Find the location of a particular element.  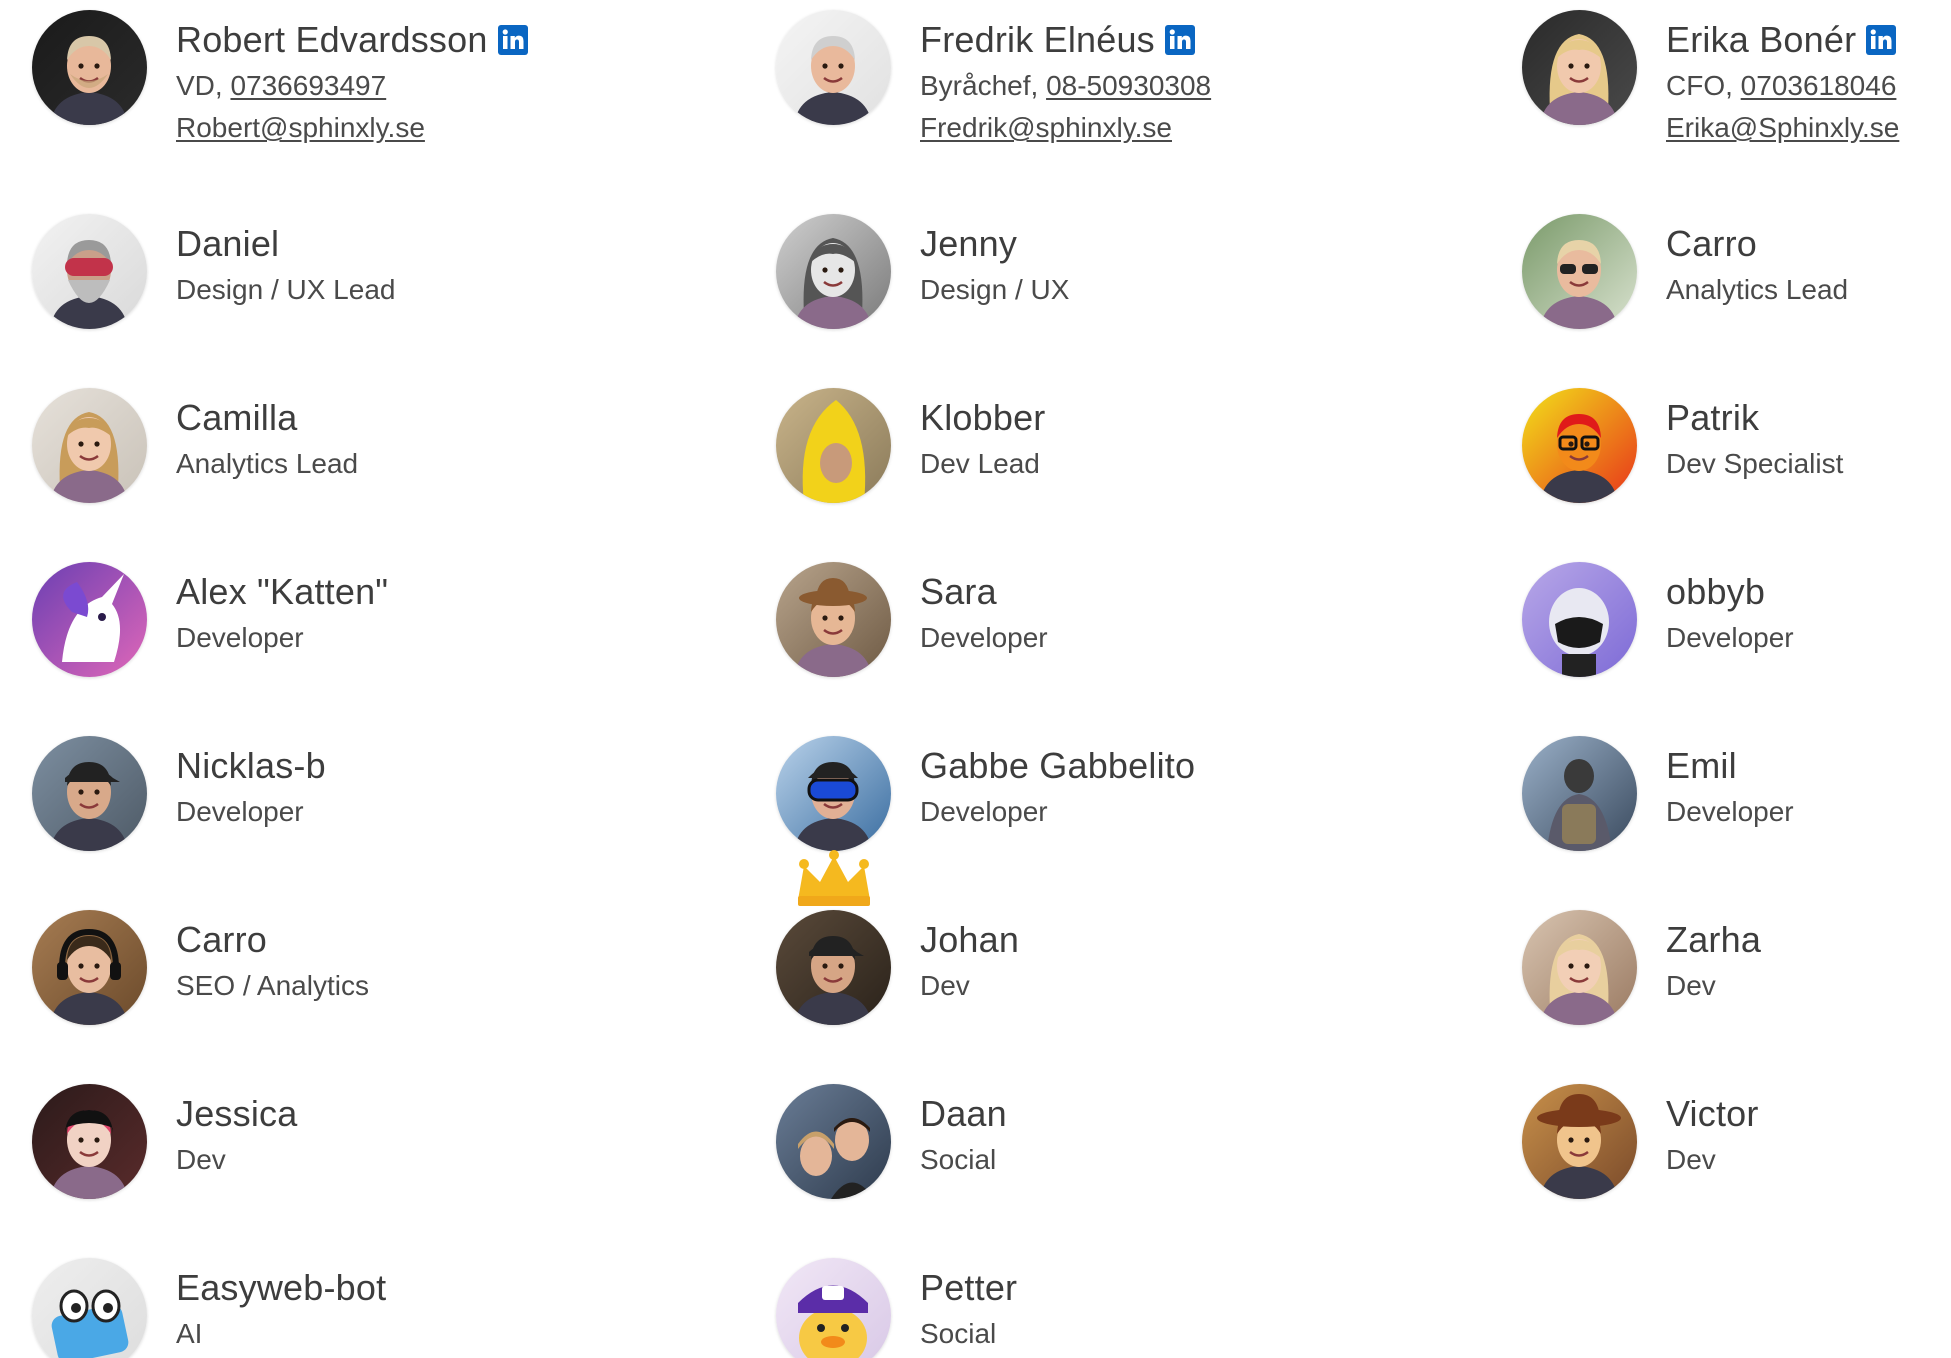

team-member-card: Jessica Dev is located at coordinates (382, 1144).